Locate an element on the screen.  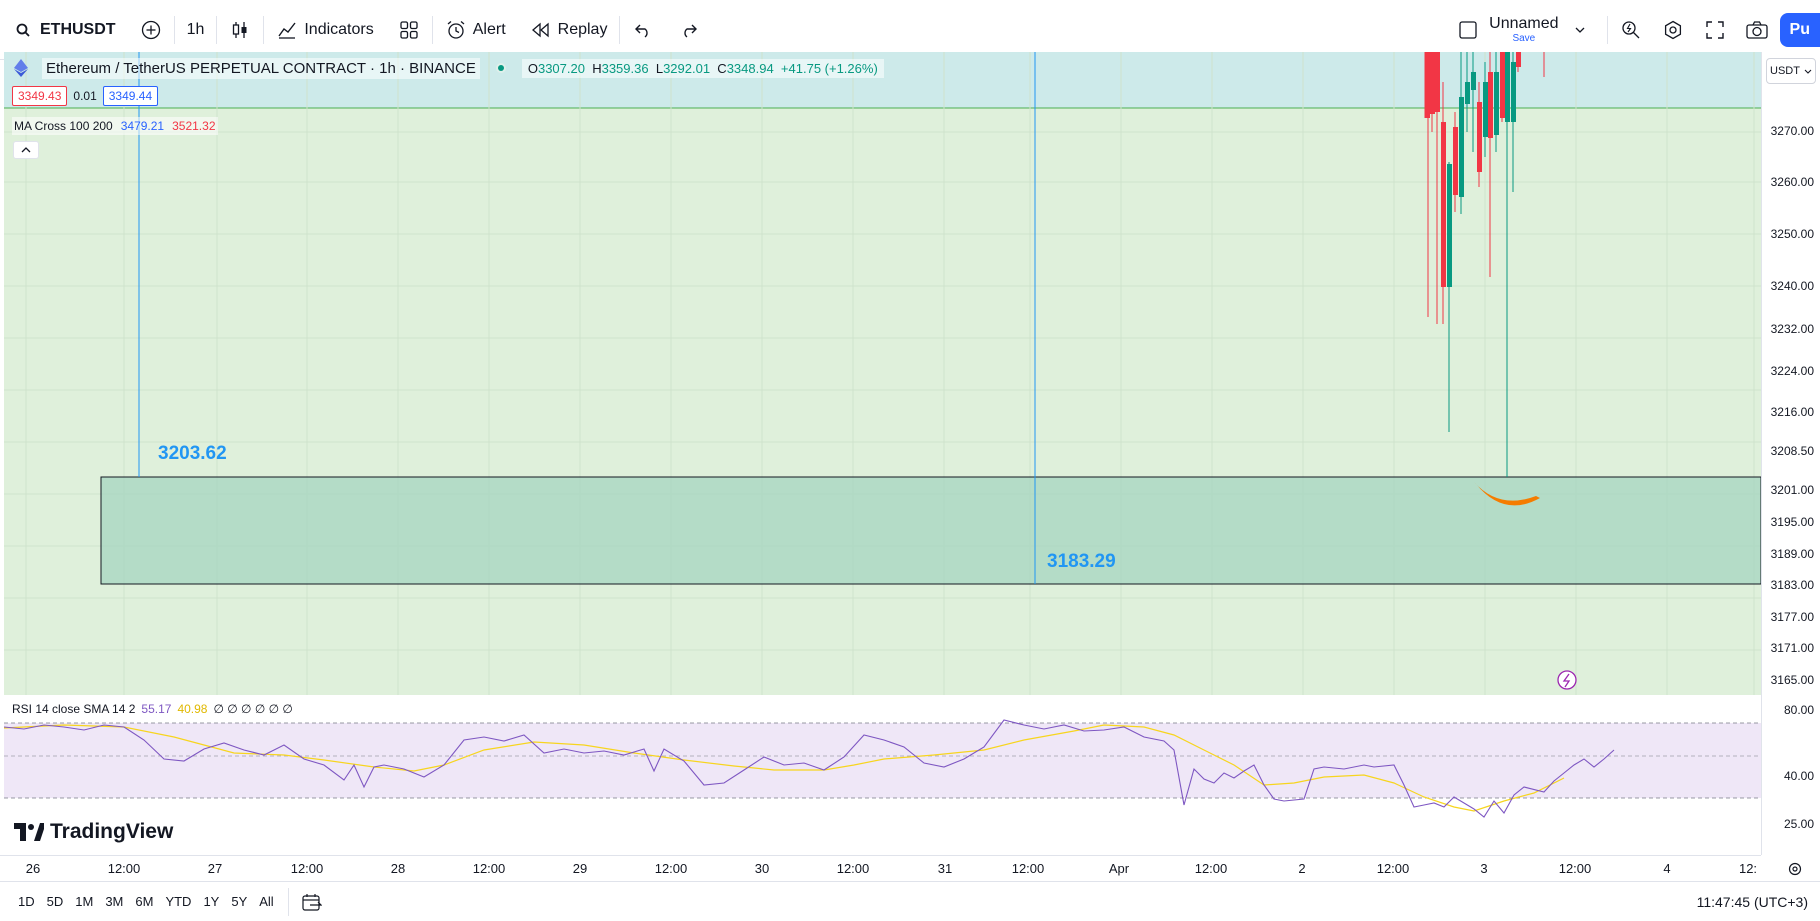
rsi-value: 55.17 is located at coordinates (156, 709).